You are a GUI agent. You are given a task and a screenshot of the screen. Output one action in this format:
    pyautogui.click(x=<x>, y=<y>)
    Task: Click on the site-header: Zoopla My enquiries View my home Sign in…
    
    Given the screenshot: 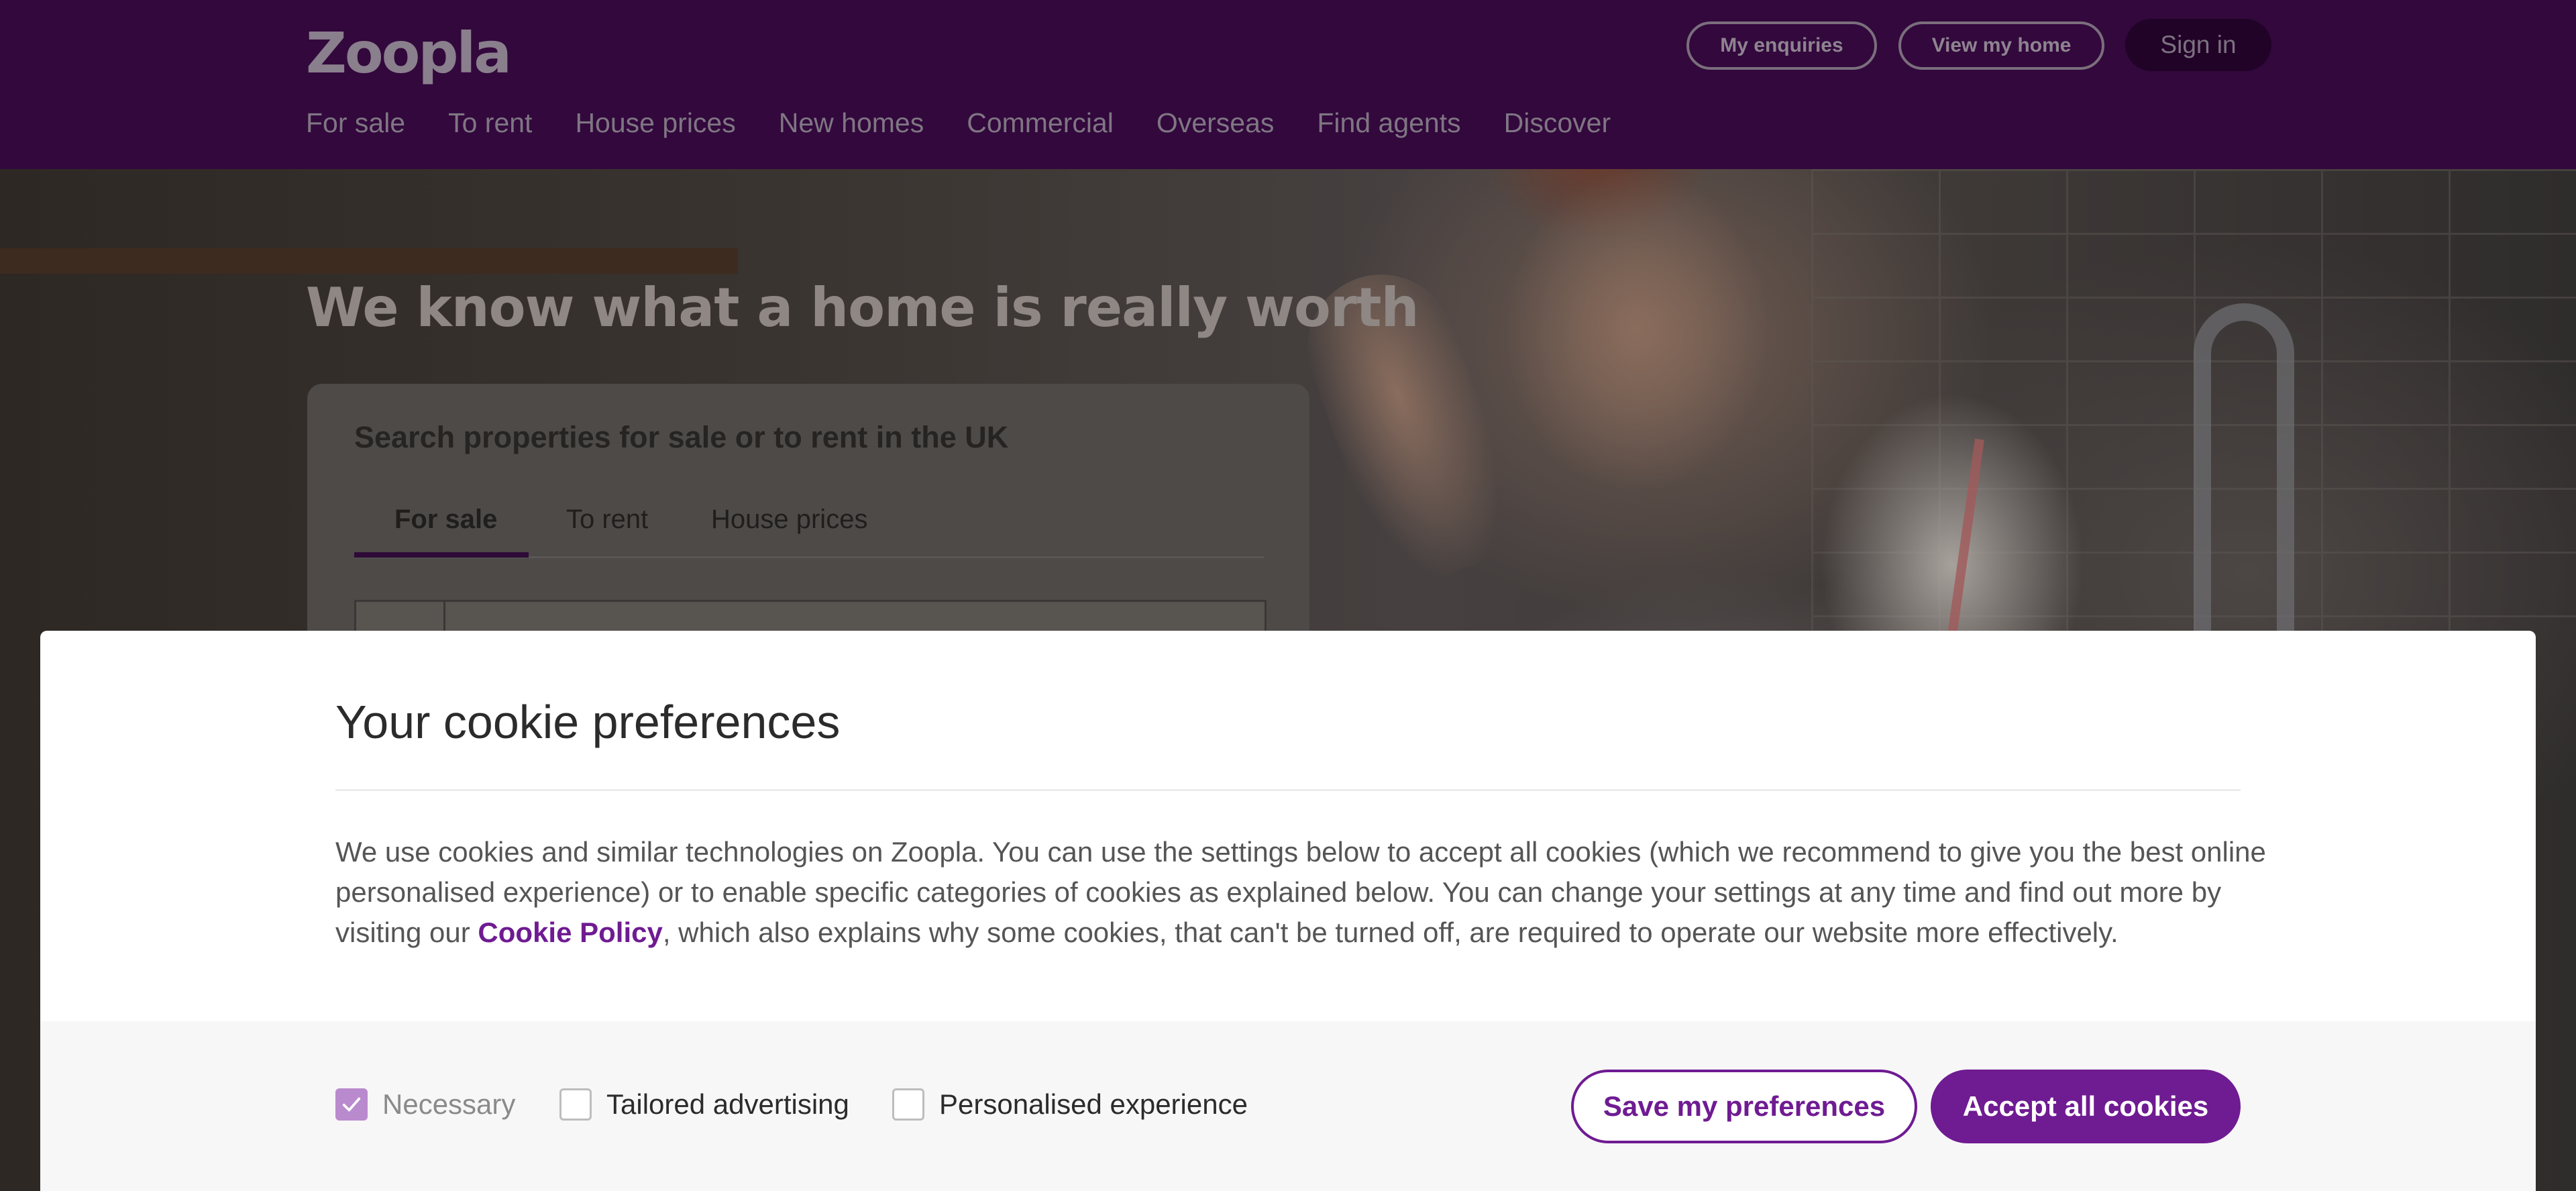 What is the action you would take?
    pyautogui.click(x=1288, y=84)
    